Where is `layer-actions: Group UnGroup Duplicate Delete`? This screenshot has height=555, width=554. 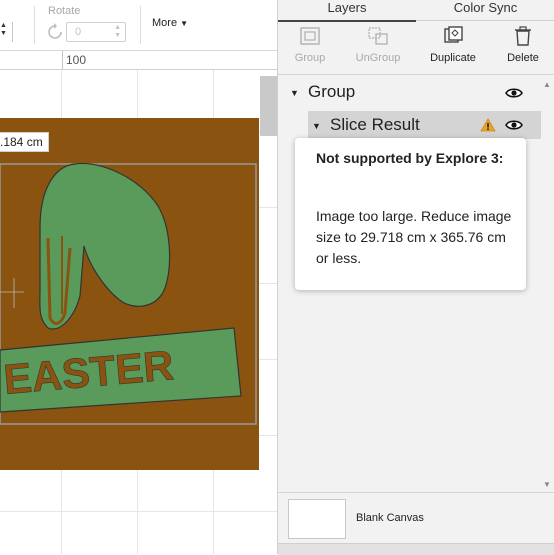 layer-actions: Group UnGroup Duplicate Delete is located at coordinates (416, 48).